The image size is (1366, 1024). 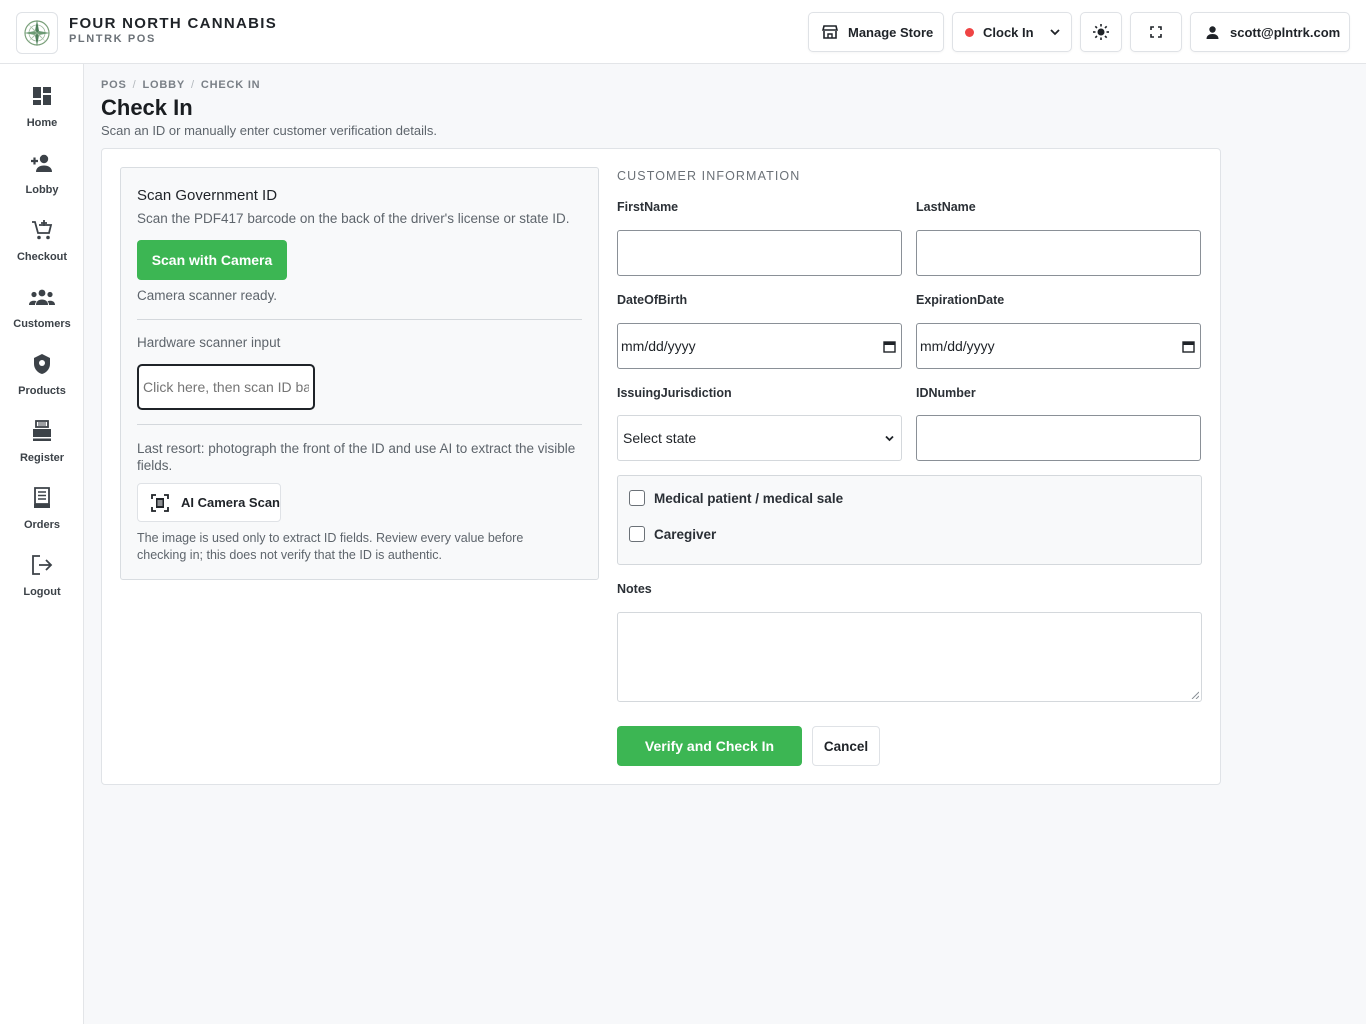 What do you see at coordinates (164, 85) in the screenshot?
I see `breadcrumb-lobby: LOBBY` at bounding box center [164, 85].